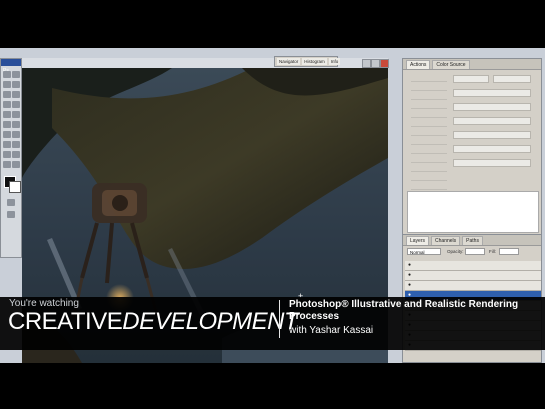  Describe the element at coordinates (451, 64) in the screenshot. I see `tab-color-source: Color Source` at that location.